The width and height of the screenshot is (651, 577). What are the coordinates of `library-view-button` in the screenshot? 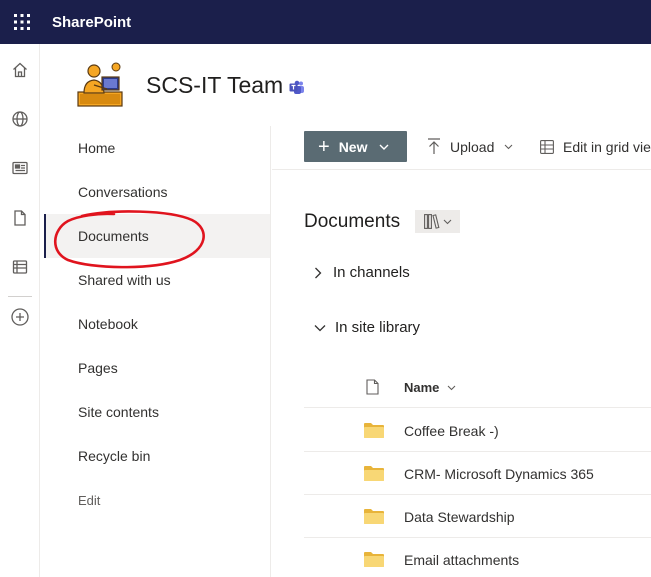 It's located at (437, 221).